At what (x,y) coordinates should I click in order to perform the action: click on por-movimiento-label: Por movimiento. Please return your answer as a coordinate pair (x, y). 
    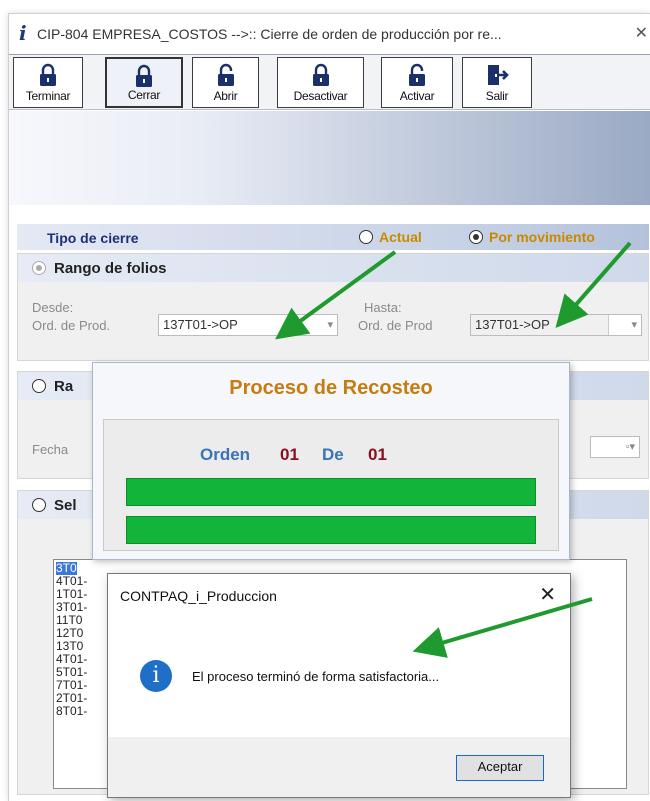
    Looking at the image, I should click on (542, 237).